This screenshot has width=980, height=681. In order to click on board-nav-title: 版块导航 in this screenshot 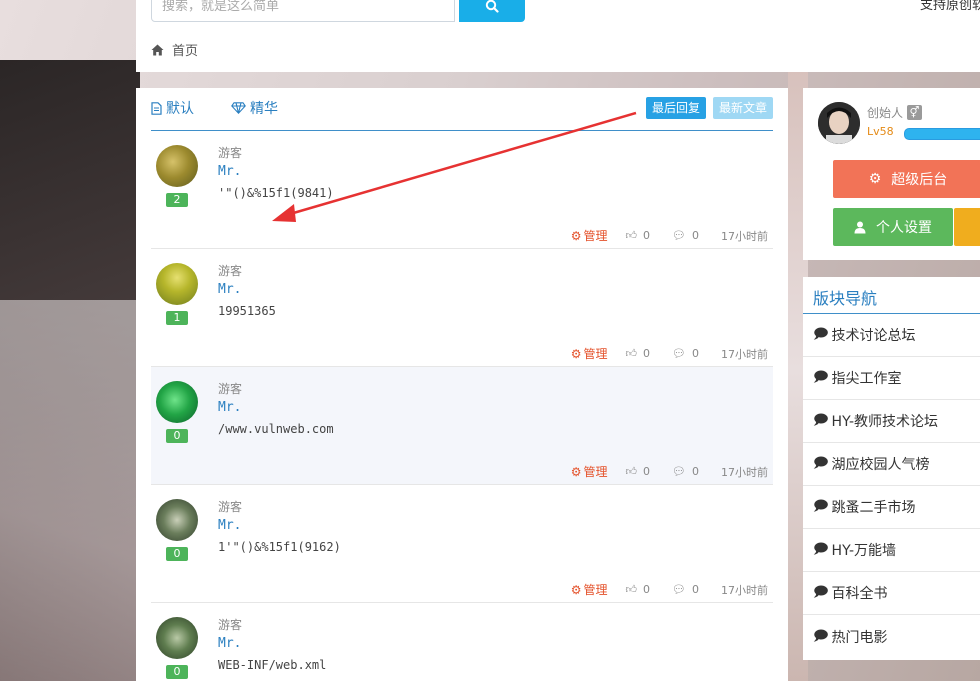, I will do `click(845, 298)`.